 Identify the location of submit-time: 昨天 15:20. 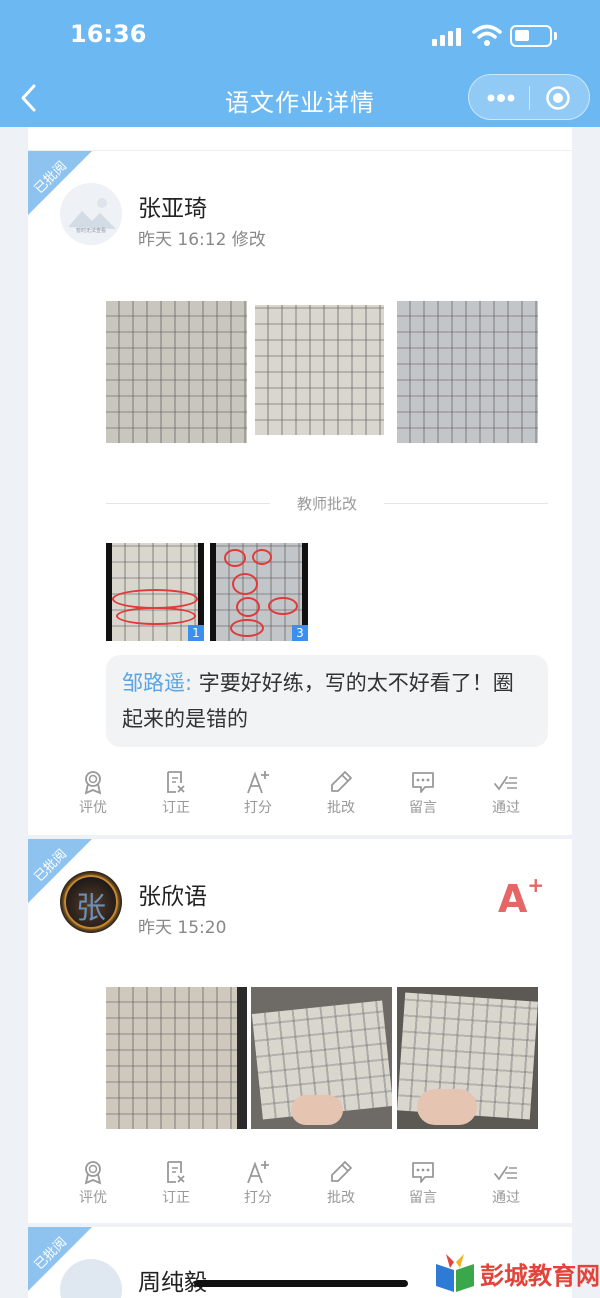
(182, 928).